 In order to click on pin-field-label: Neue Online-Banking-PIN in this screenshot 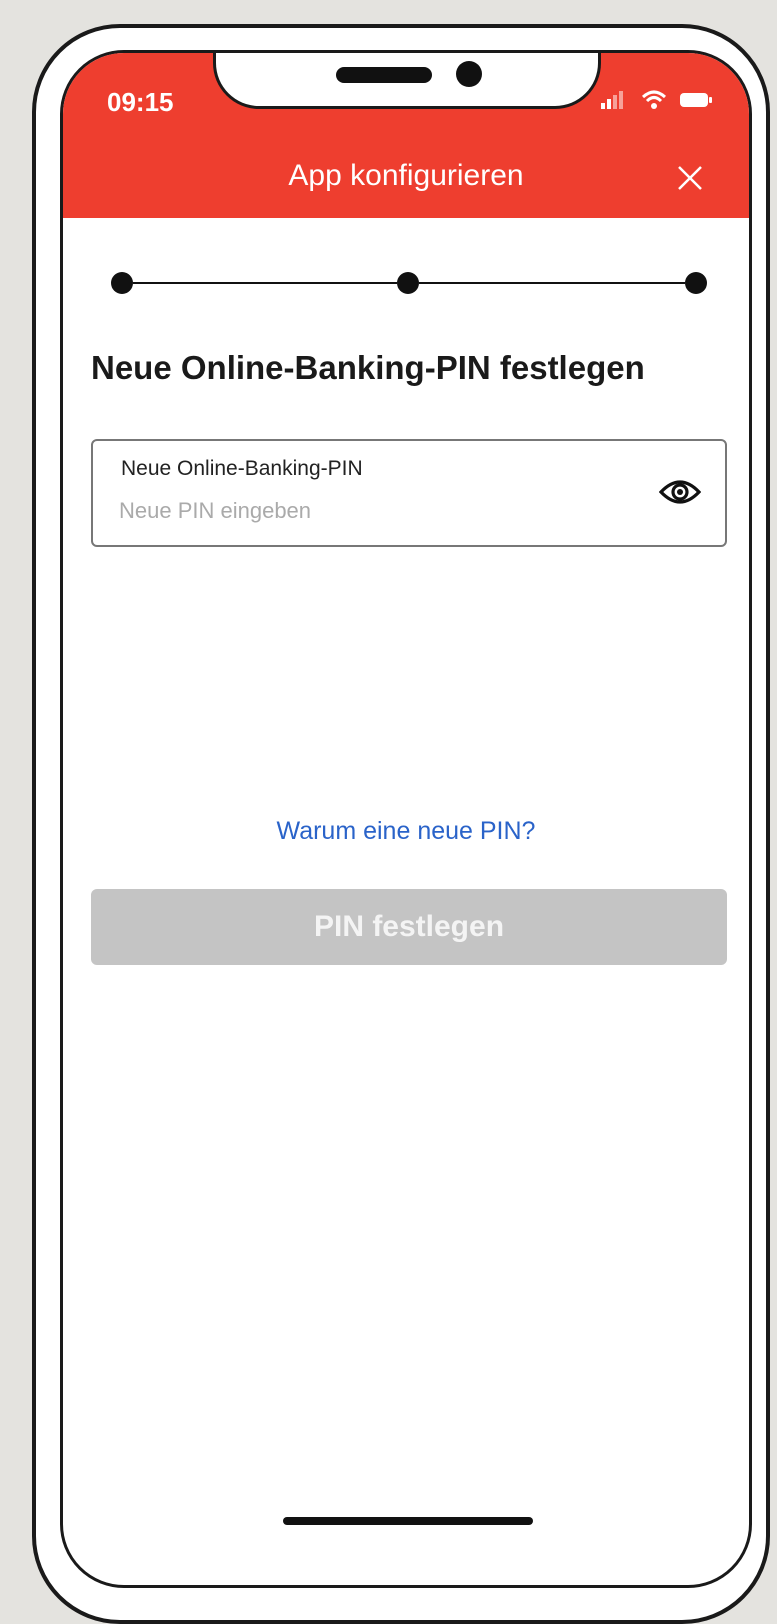, I will do `click(242, 468)`.